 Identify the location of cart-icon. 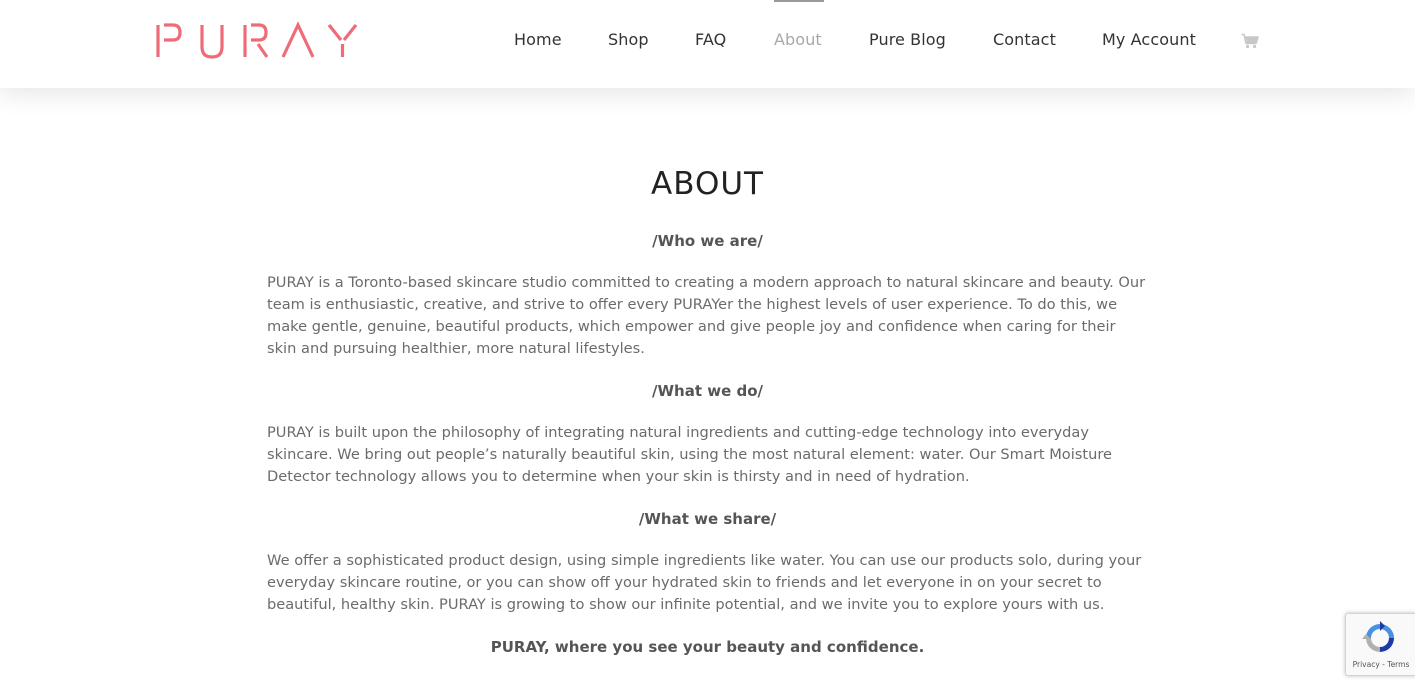
(1250, 41).